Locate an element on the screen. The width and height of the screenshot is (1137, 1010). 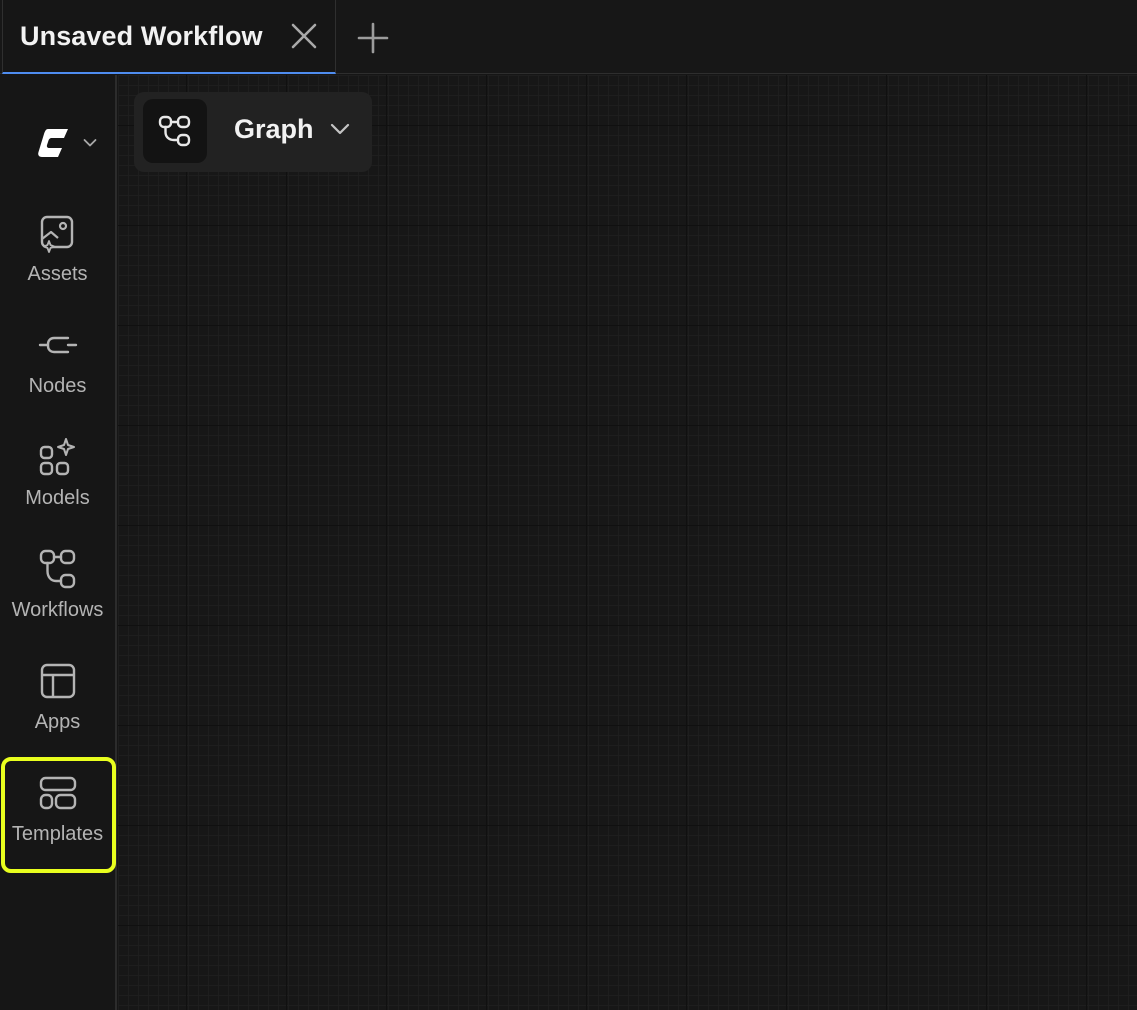
node-connector-icon is located at coordinates (58, 345).